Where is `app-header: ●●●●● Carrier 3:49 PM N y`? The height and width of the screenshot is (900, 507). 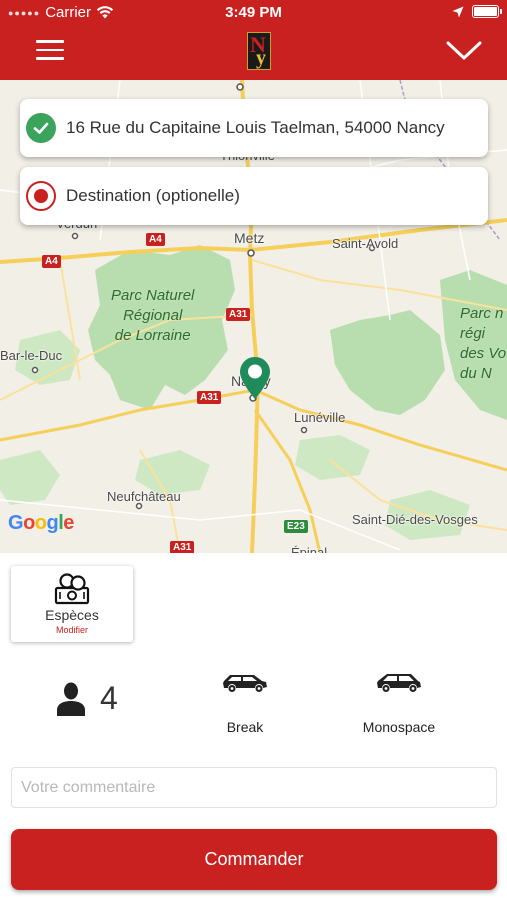
app-header: ●●●●● Carrier 3:49 PM N y is located at coordinates (253, 40).